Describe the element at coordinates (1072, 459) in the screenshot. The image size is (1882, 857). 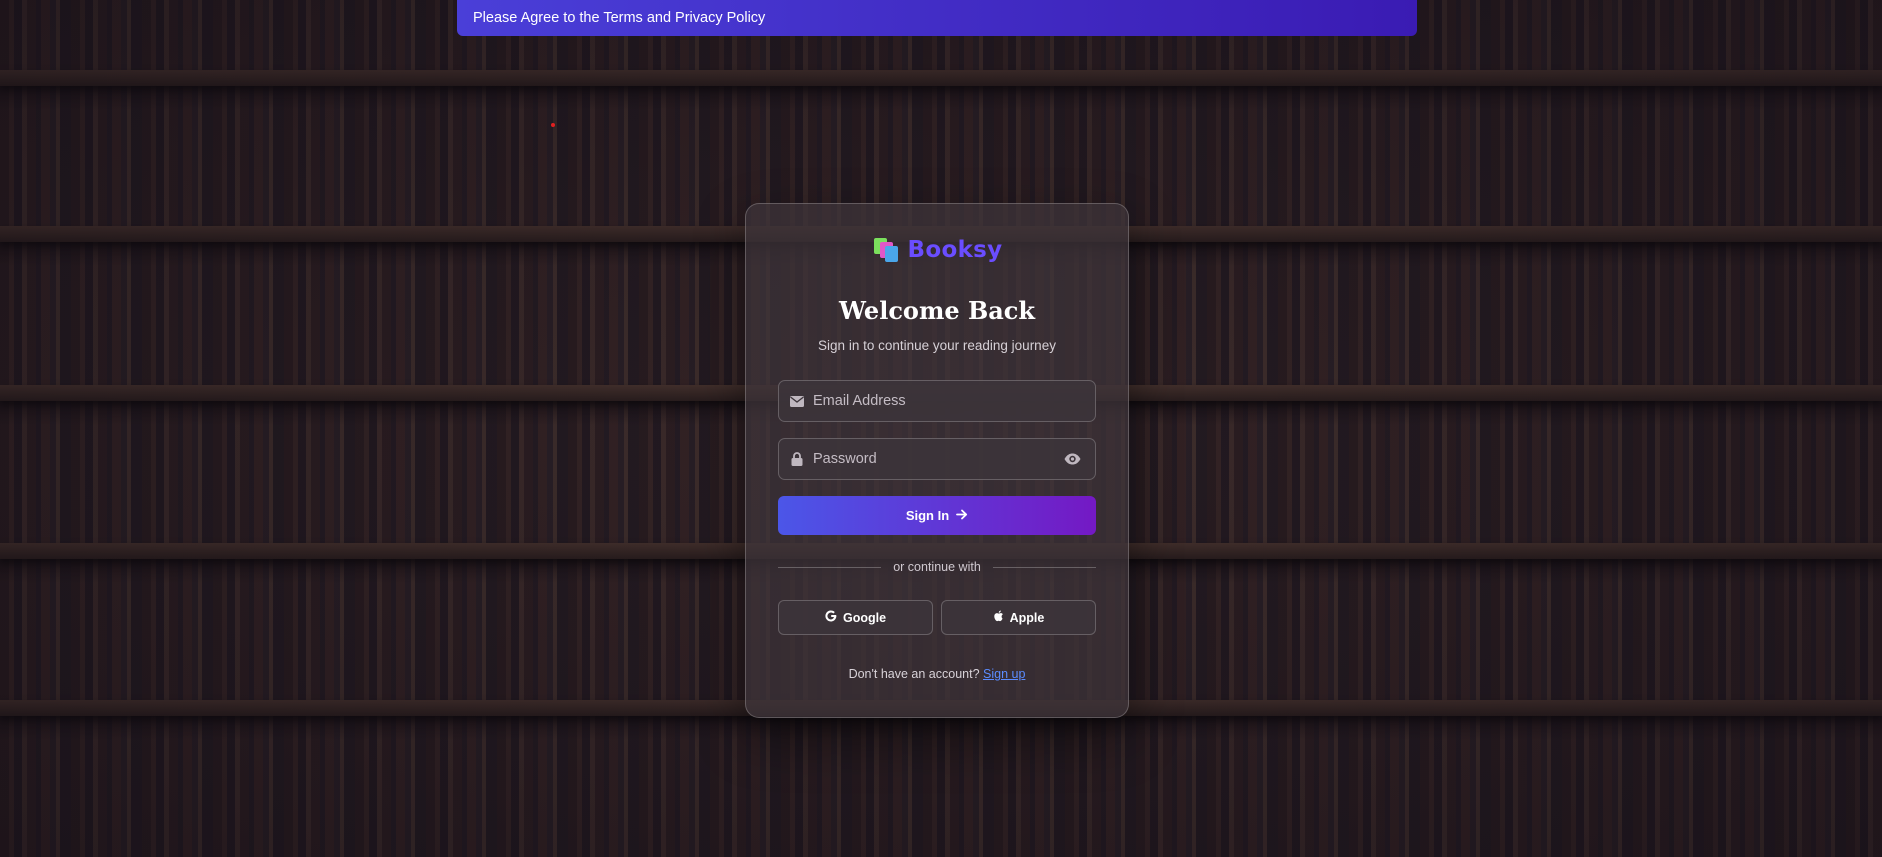
I see `eye-icon` at that location.